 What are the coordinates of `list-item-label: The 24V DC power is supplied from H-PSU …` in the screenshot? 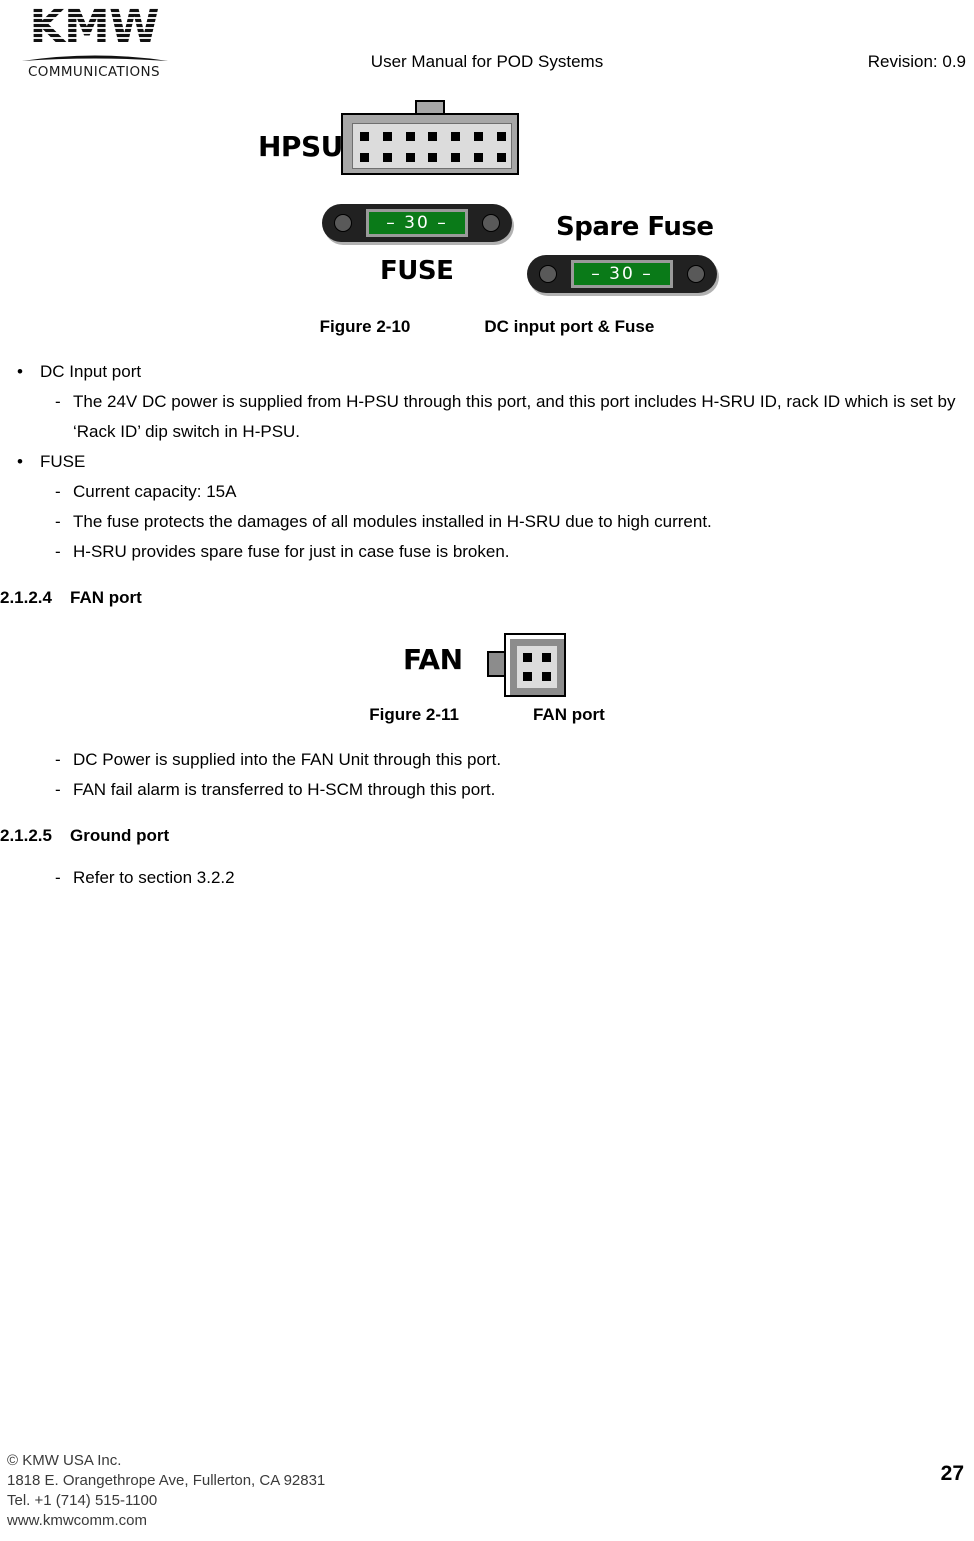 It's located at (514, 416).